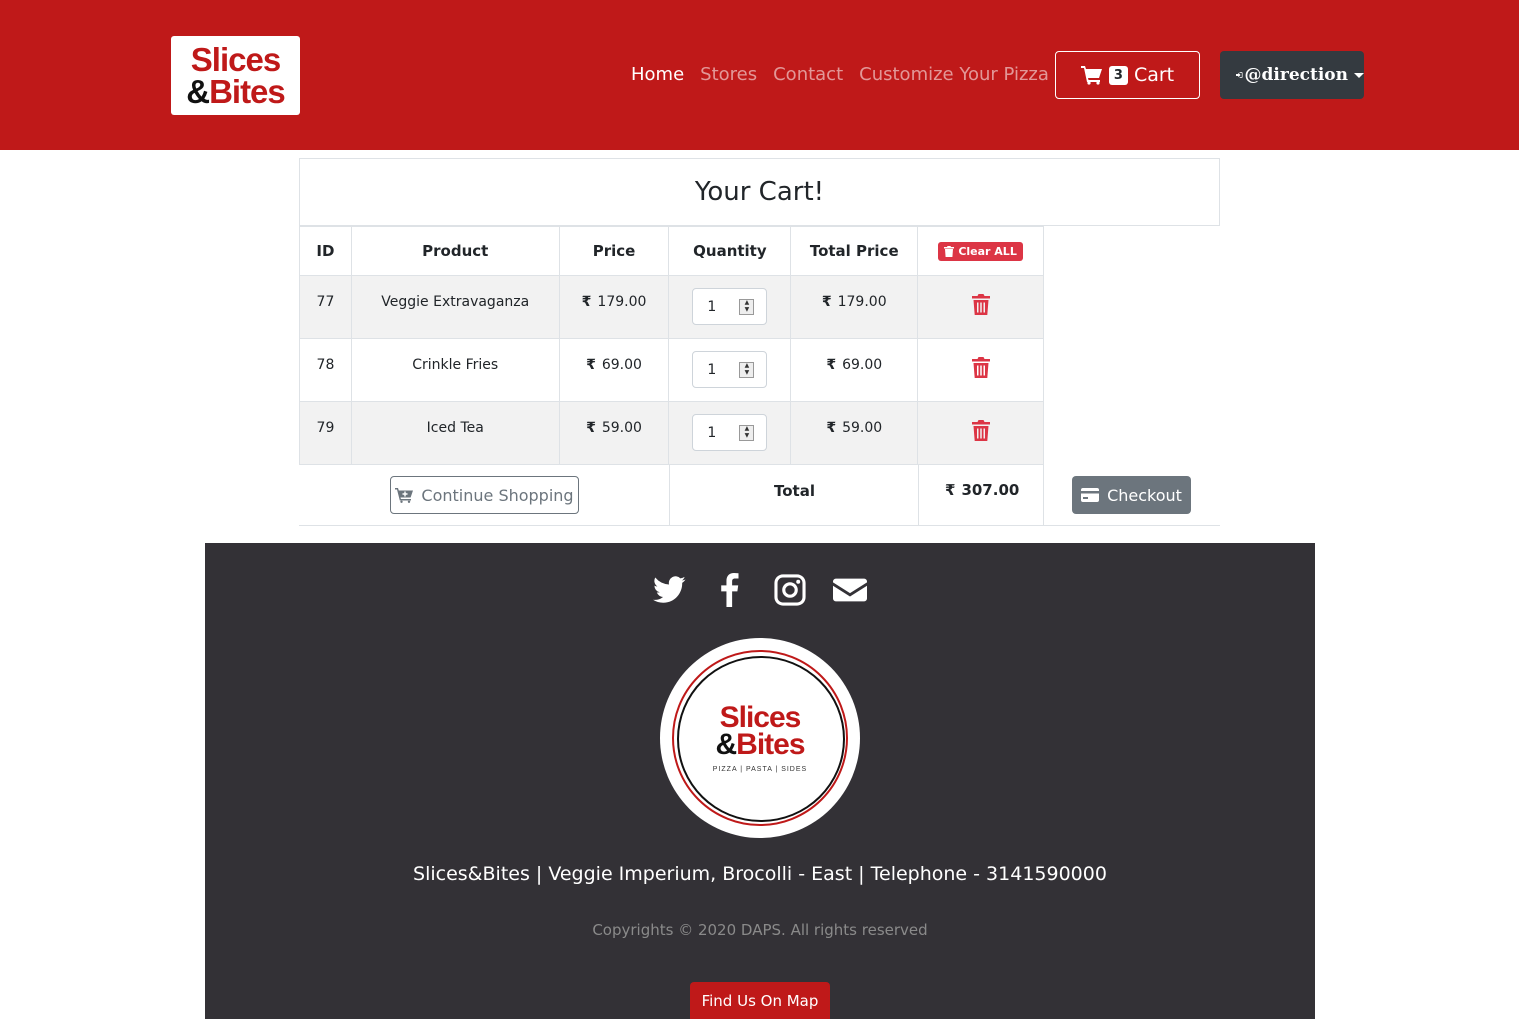  What do you see at coordinates (1118, 75) in the screenshot?
I see `cart-count-badge: 3` at bounding box center [1118, 75].